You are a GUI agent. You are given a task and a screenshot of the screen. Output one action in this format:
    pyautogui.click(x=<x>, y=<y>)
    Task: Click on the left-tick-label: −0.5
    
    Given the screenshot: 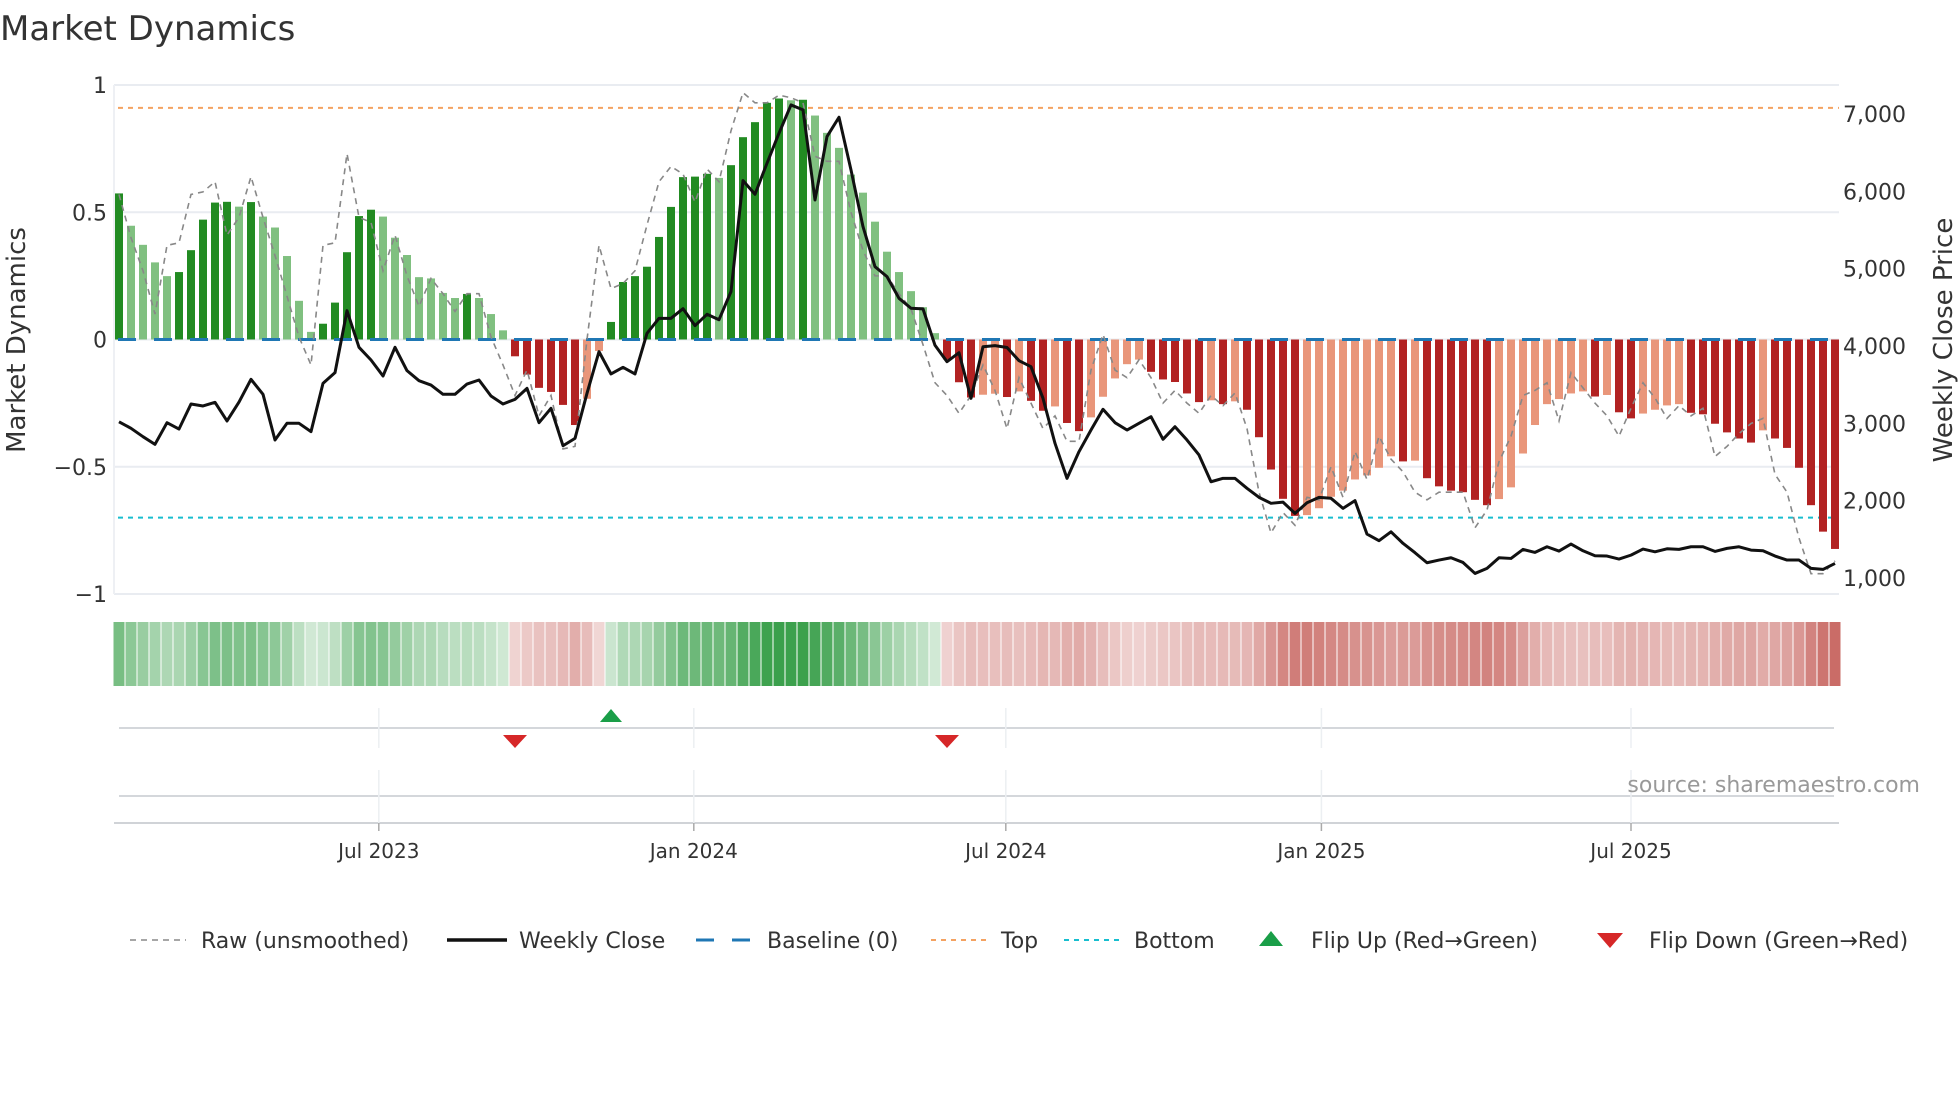 What is the action you would take?
    pyautogui.click(x=80, y=468)
    